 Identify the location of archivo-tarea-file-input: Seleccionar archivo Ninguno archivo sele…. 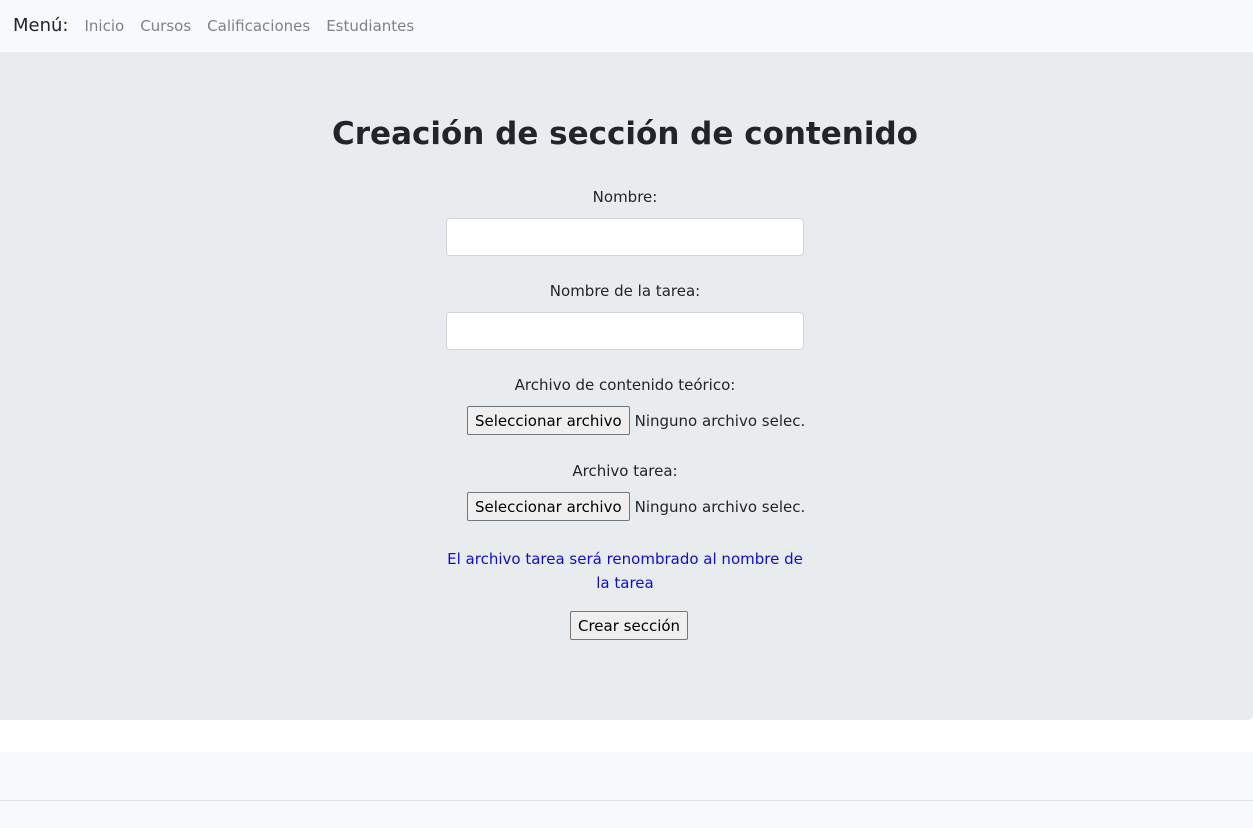
(636, 506).